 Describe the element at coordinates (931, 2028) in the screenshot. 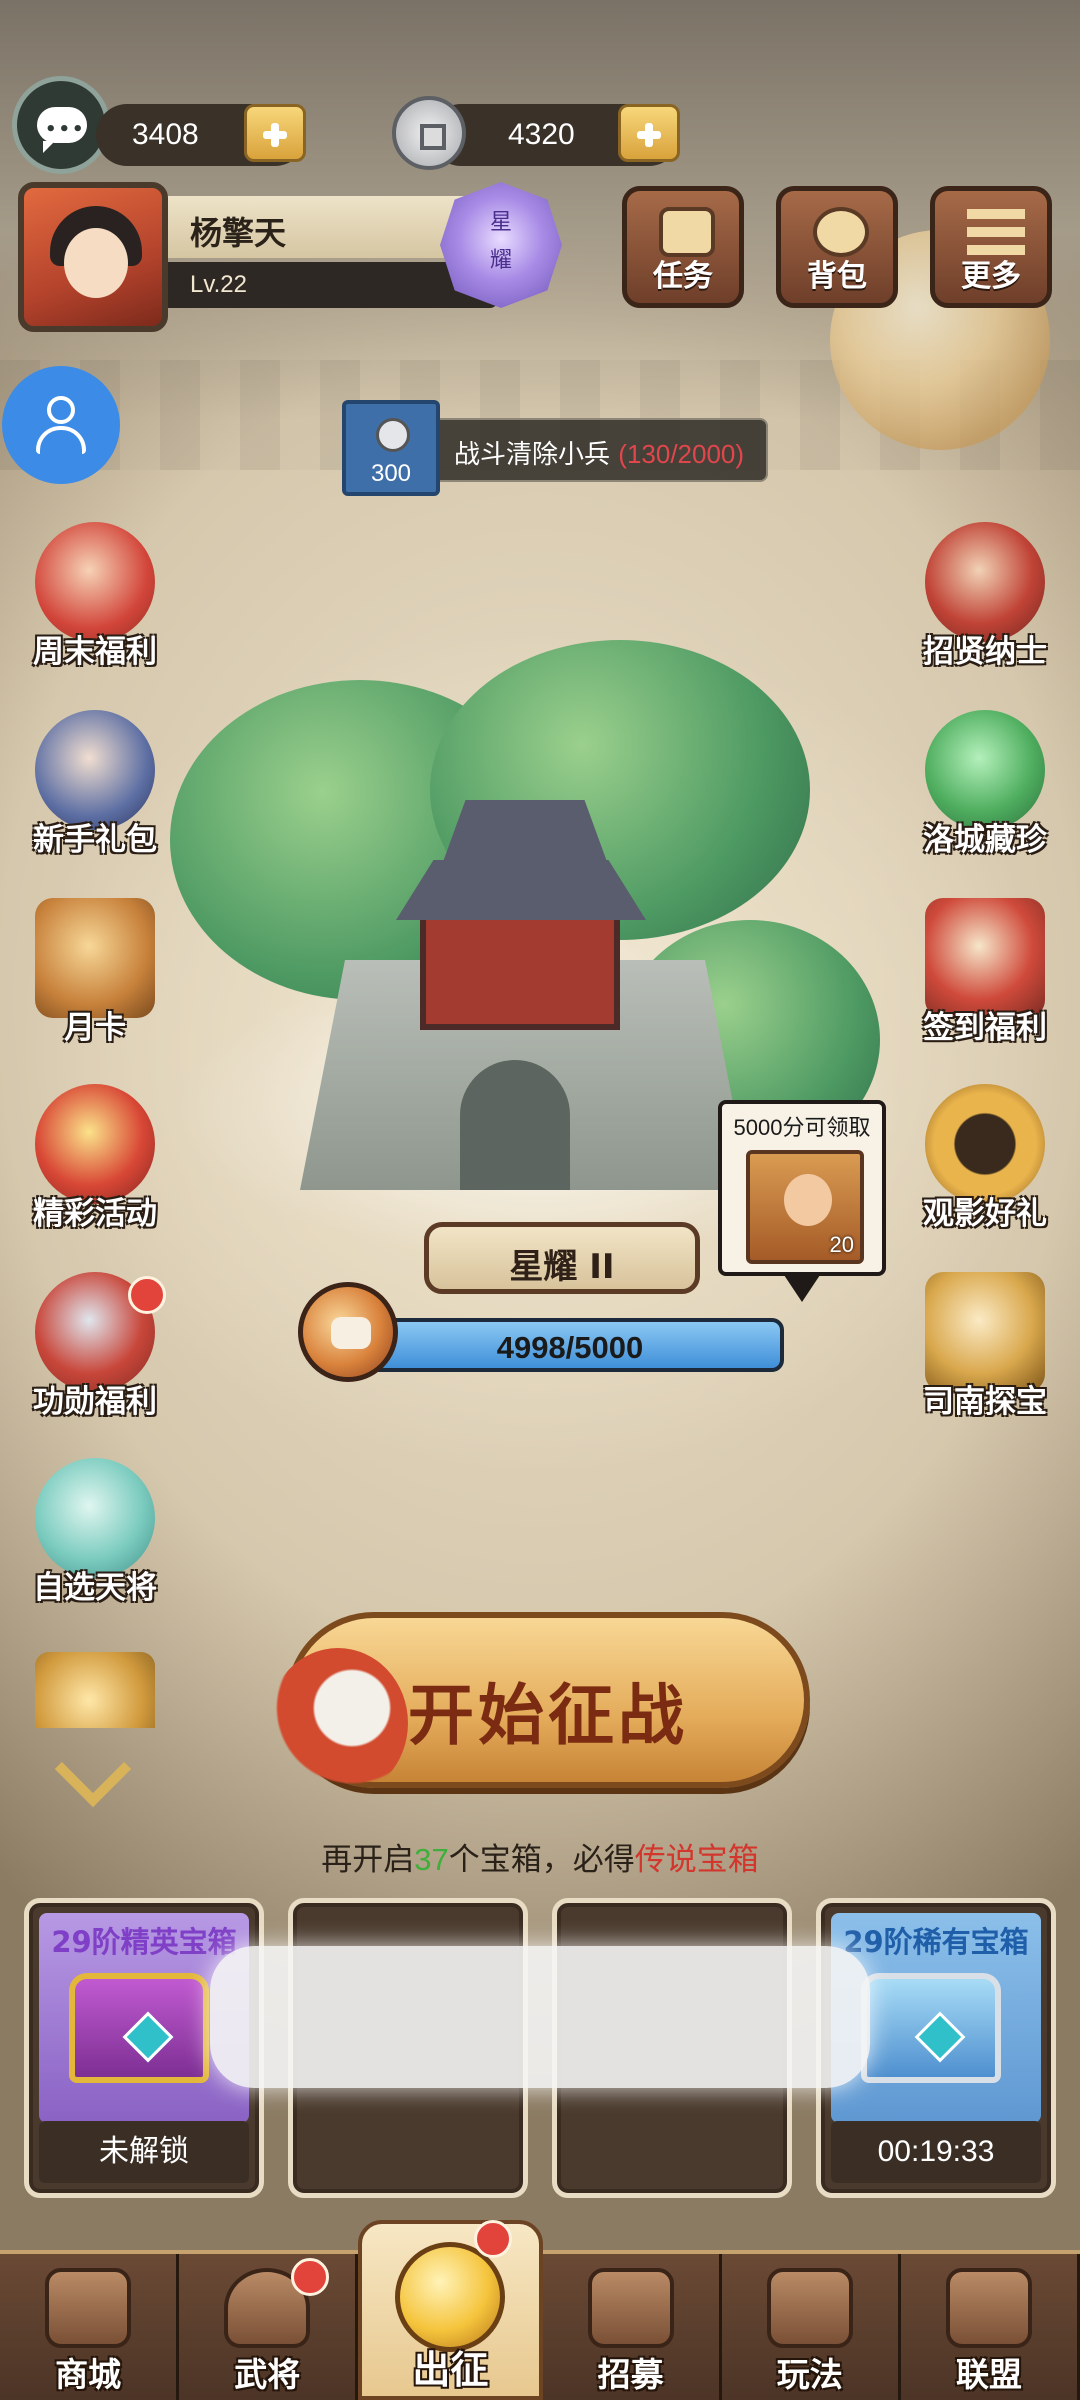

I see `rare-chest-icon` at that location.